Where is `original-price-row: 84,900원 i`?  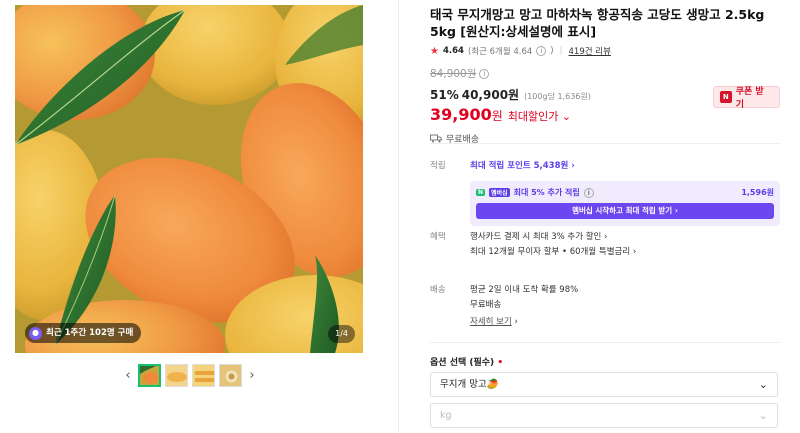 original-price-row: 84,900원 i is located at coordinates (605, 73).